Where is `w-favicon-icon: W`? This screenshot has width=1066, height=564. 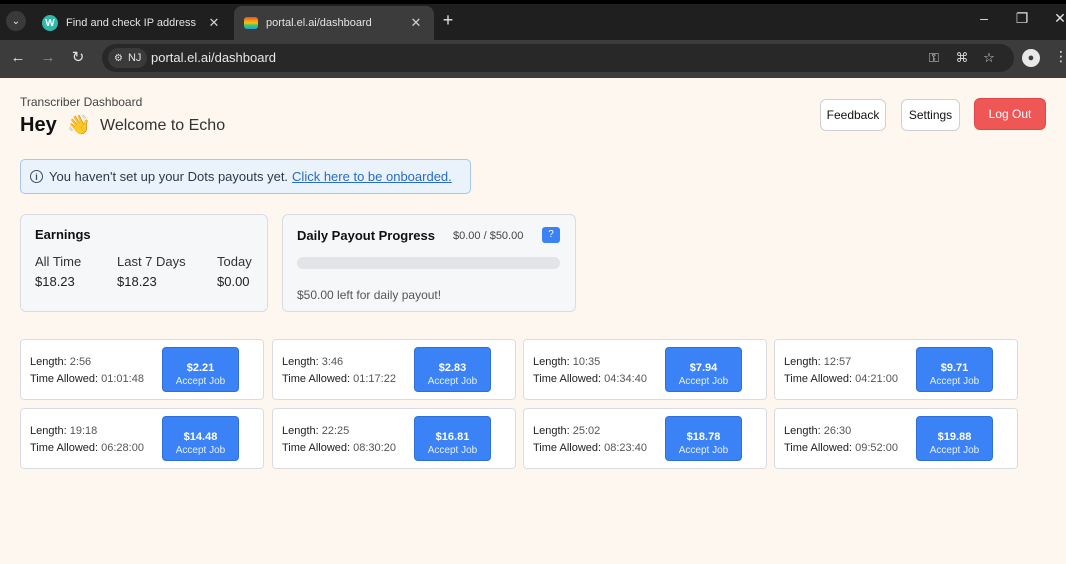 w-favicon-icon: W is located at coordinates (50, 23).